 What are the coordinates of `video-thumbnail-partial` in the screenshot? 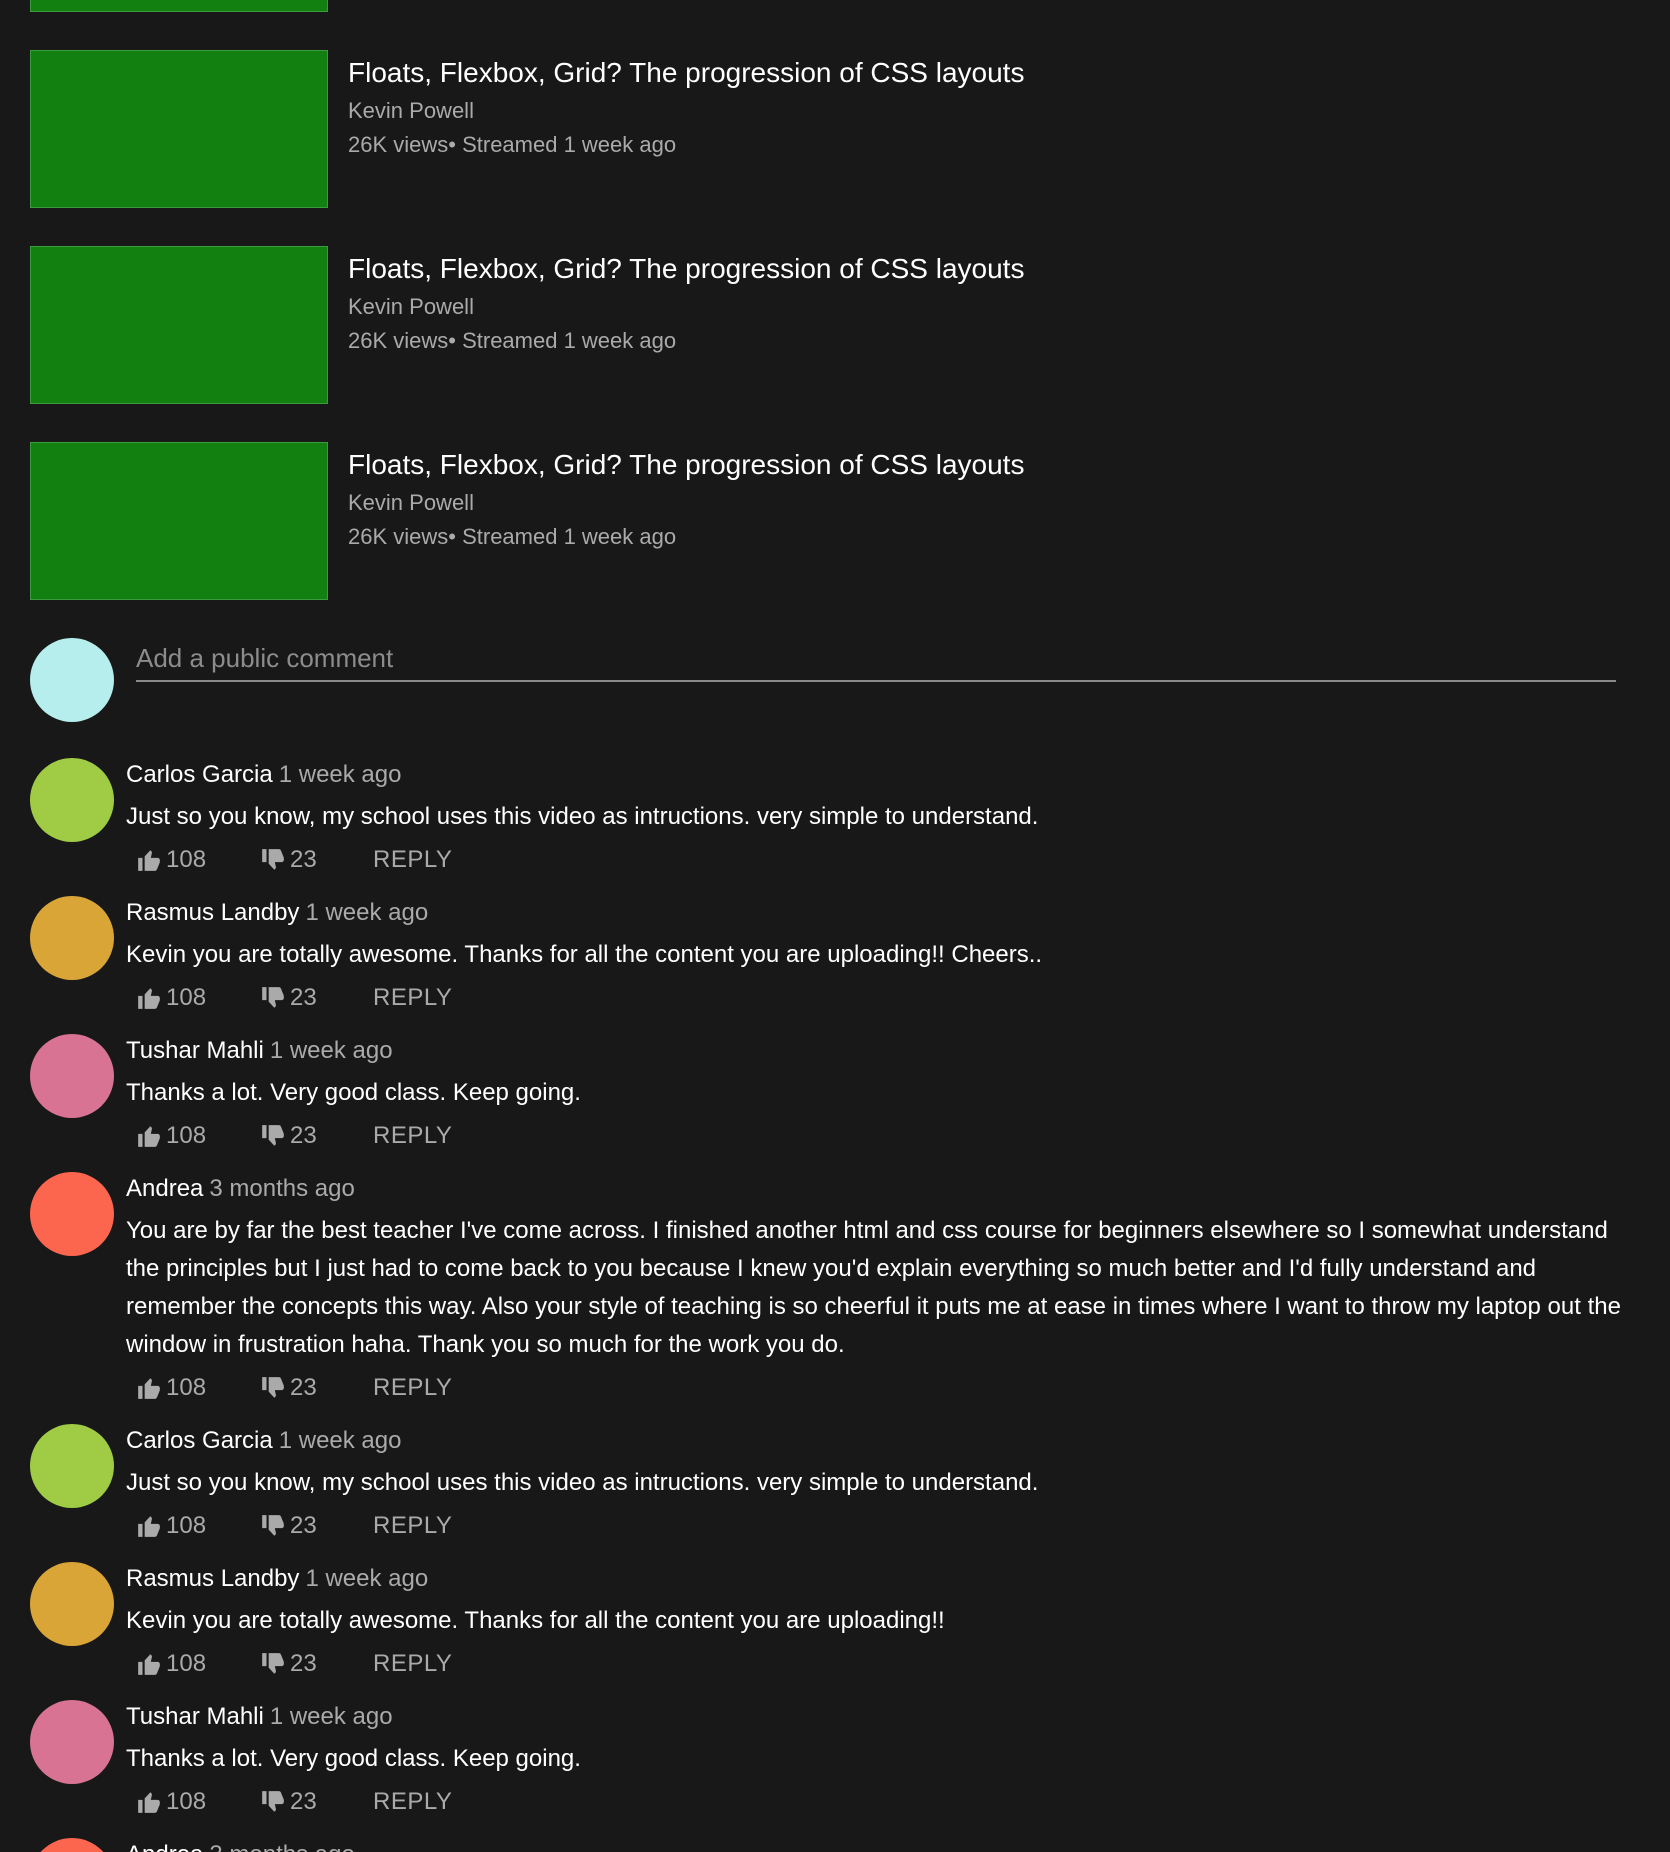 It's located at (179, 6).